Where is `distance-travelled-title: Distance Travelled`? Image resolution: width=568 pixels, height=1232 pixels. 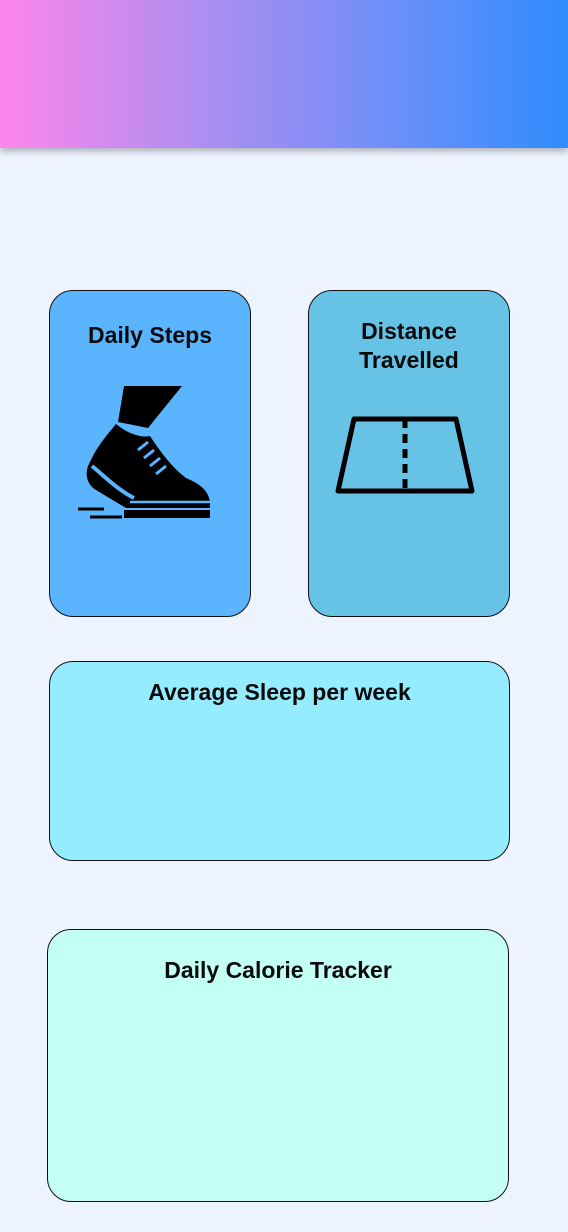 distance-travelled-title: Distance Travelled is located at coordinates (409, 345).